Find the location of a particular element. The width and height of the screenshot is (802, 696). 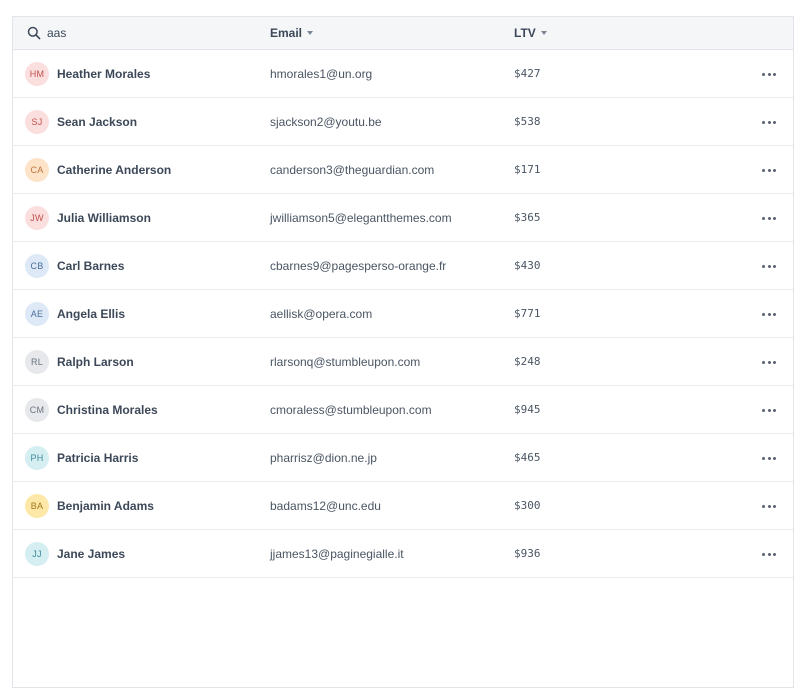

avatar: RL is located at coordinates (37, 362).